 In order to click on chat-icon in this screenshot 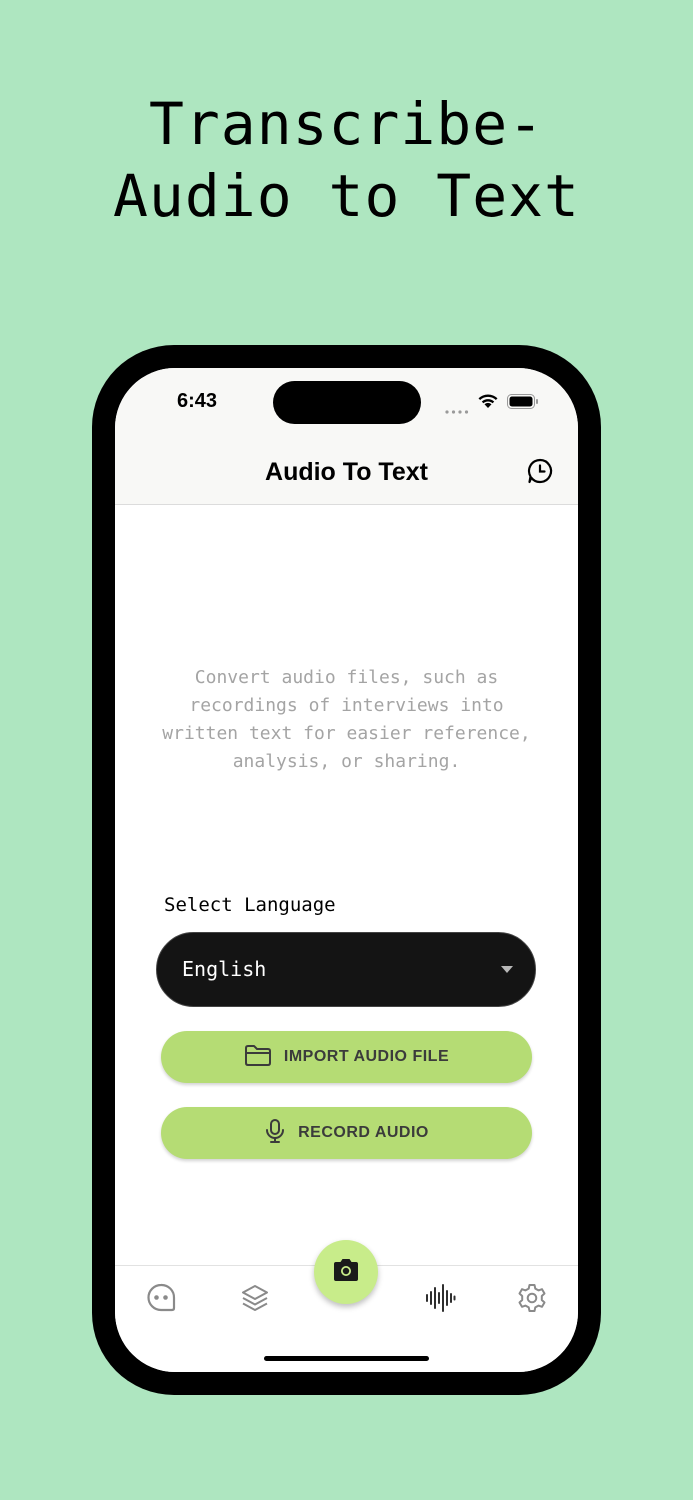, I will do `click(161, 1300)`.